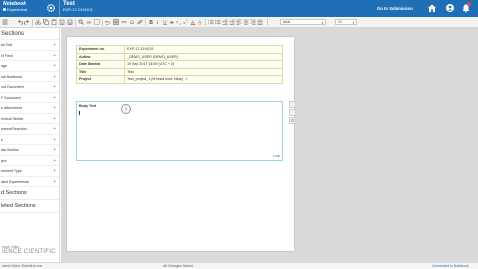 Image resolution: width=478 pixels, height=269 pixels. Describe the element at coordinates (140, 22) in the screenshot. I see `link-icon` at that location.